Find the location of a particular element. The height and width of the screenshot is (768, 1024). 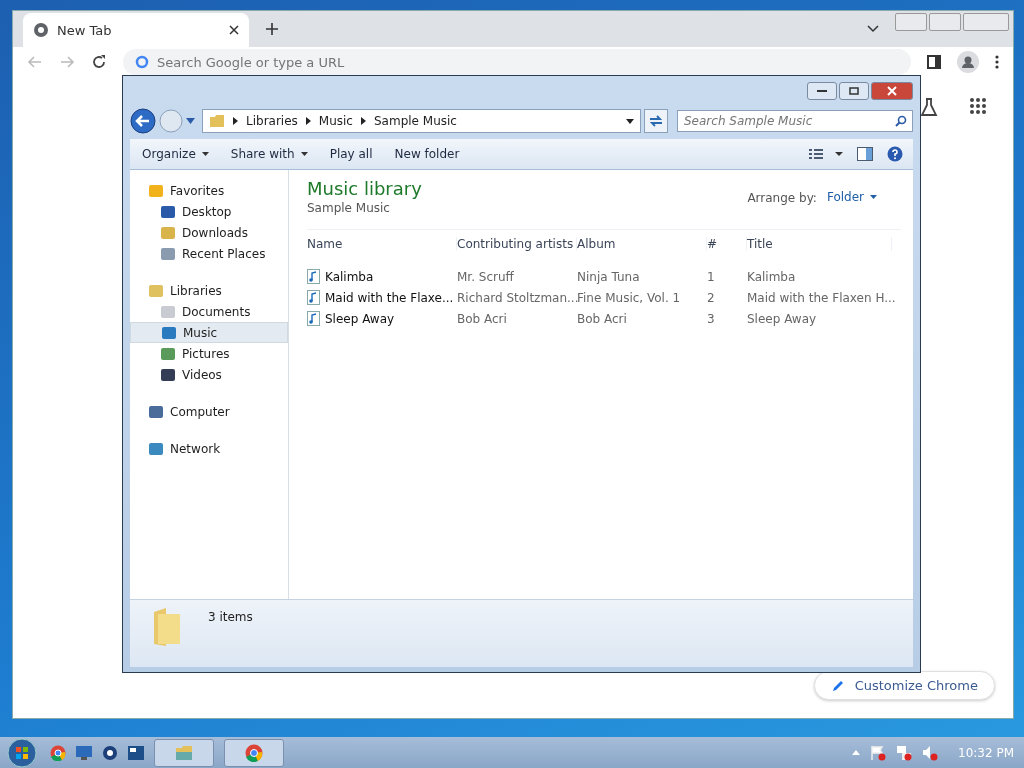

nav-item: Computer is located at coordinates (209, 411).